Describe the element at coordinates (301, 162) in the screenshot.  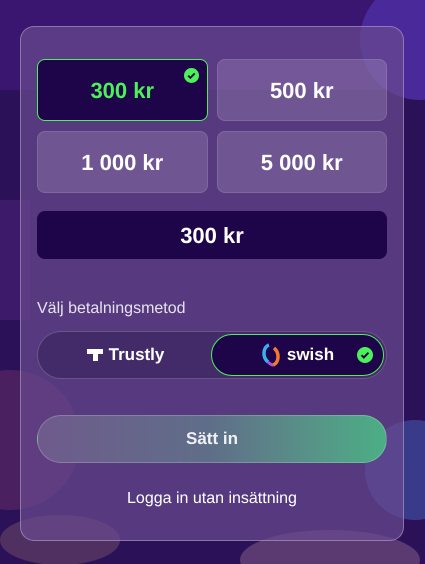
I see `amount-option: 5 000 kr` at that location.